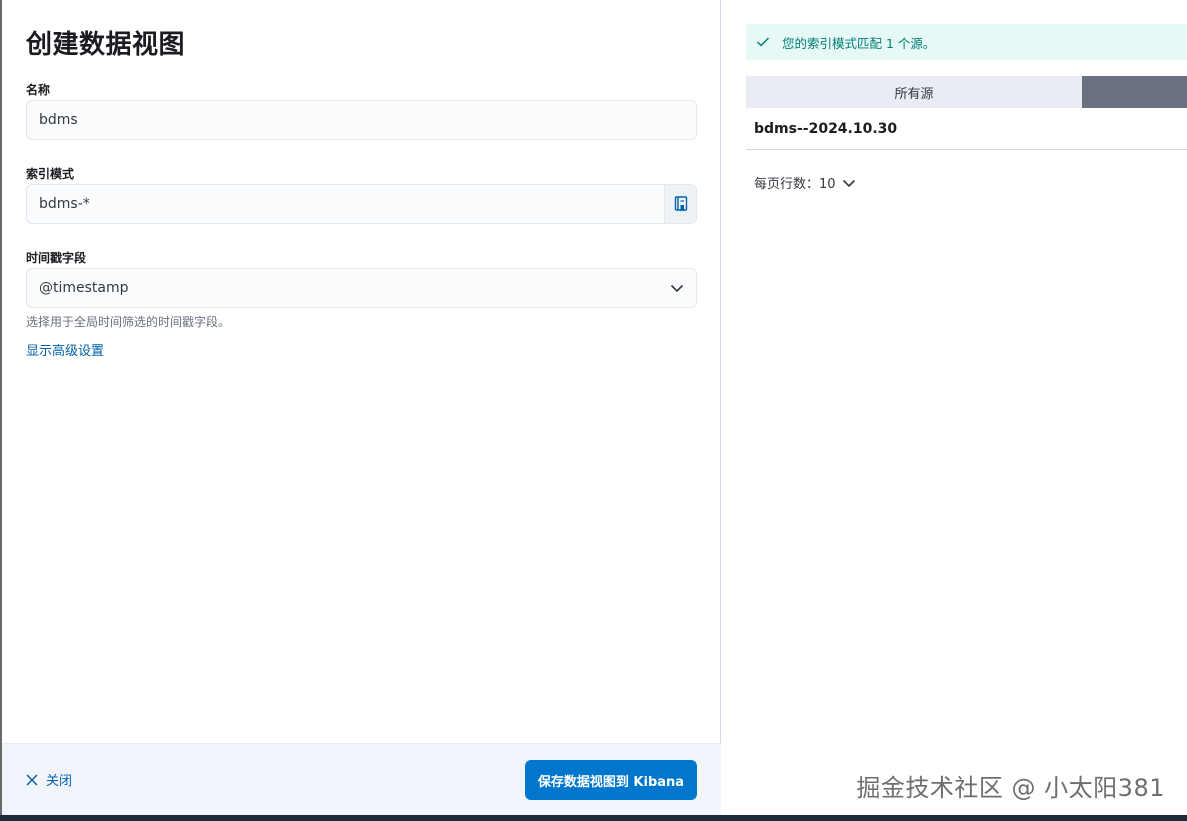  I want to click on timestamp-help-text: 选择用于全局时间筛选的时间戳字段。, so click(128, 322).